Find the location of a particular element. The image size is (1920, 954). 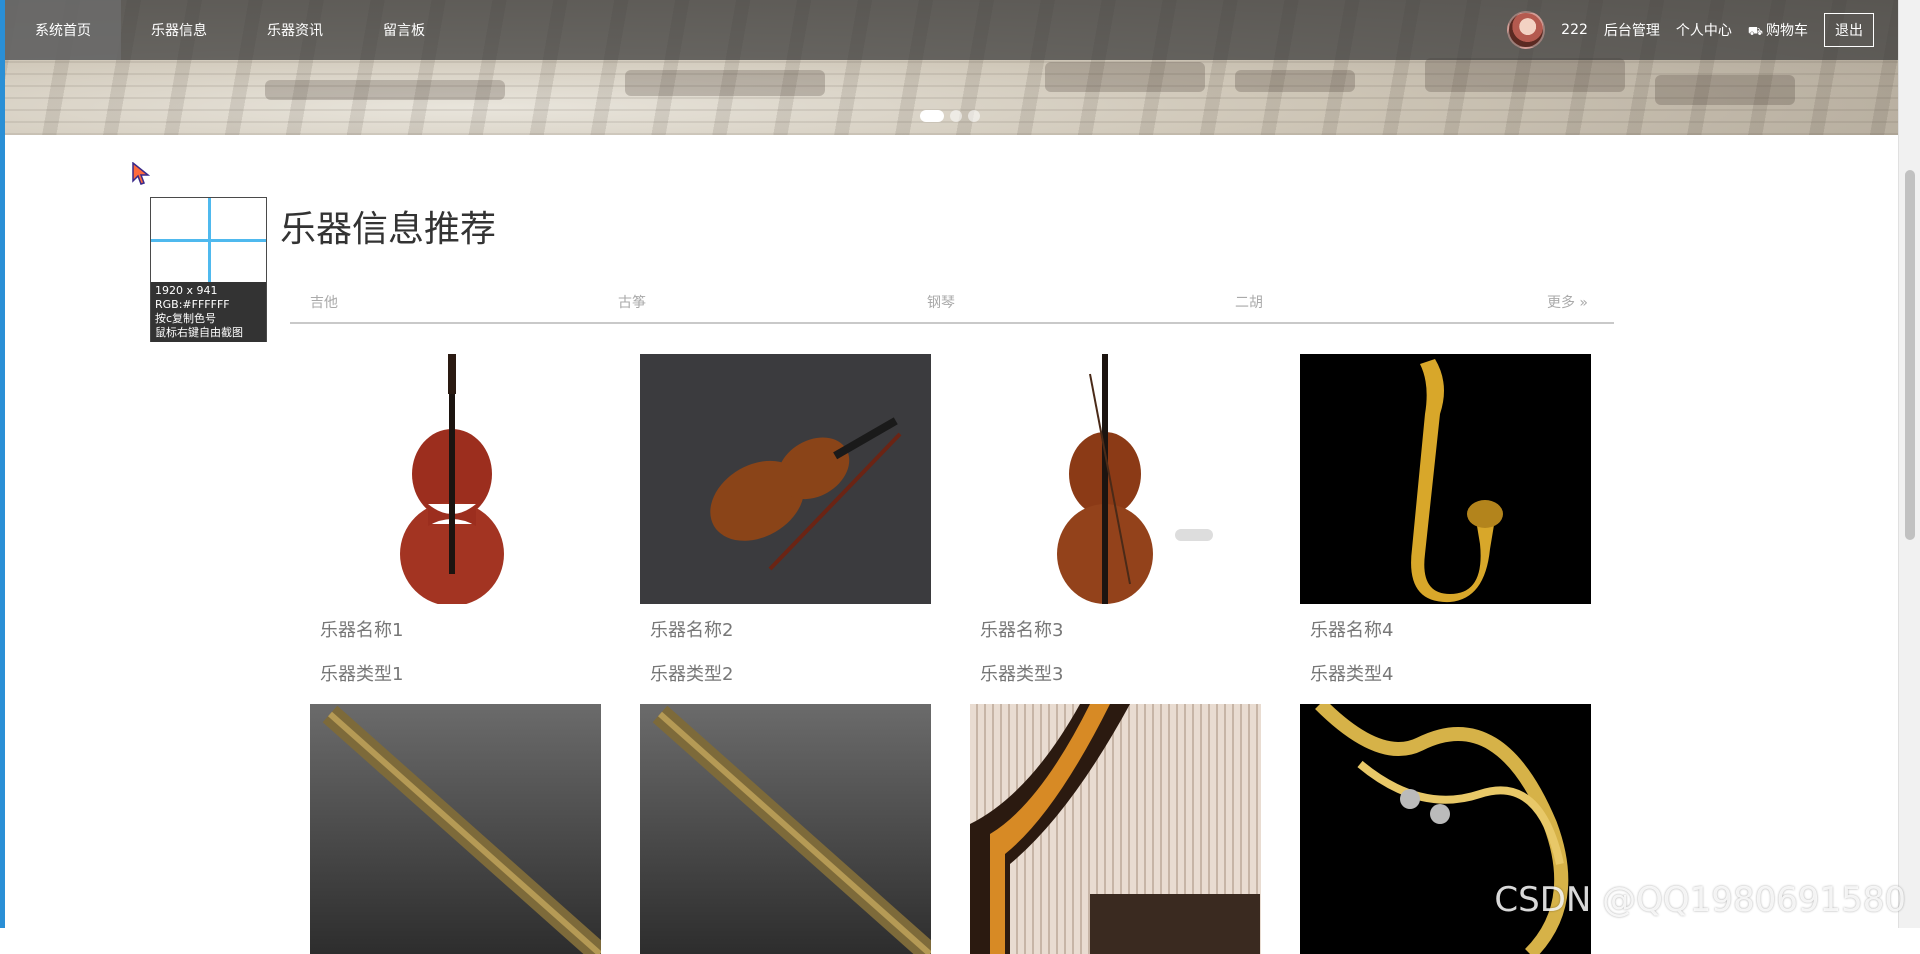

scrollbar-thumb is located at coordinates (1910, 355).